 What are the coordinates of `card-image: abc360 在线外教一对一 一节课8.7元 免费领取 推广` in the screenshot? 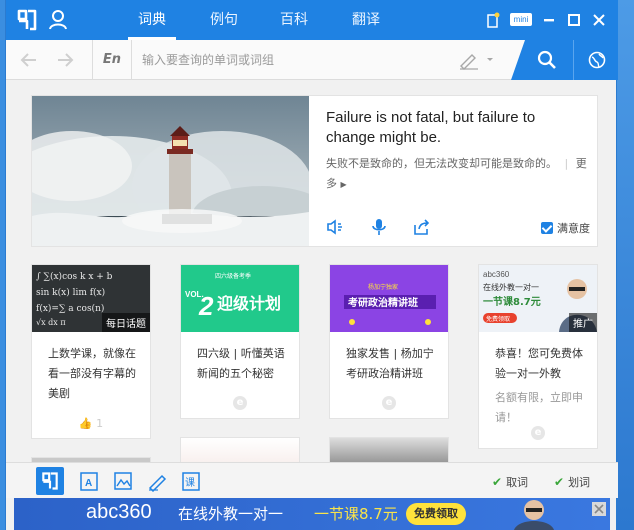 It's located at (538, 298).